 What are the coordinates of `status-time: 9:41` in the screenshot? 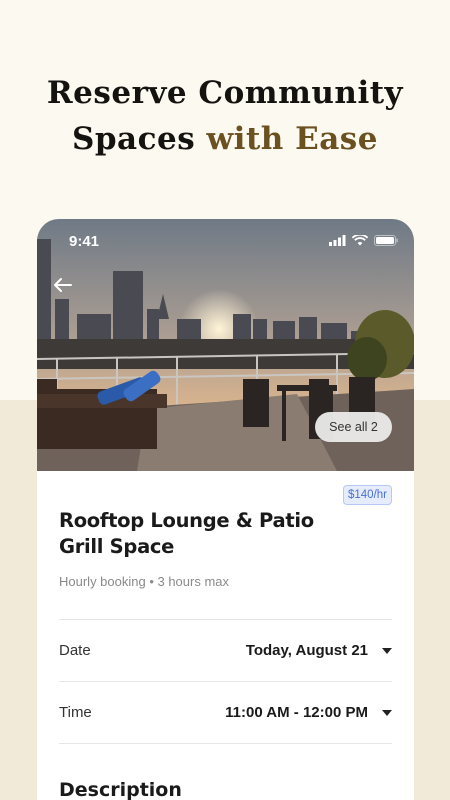 It's located at (84, 241).